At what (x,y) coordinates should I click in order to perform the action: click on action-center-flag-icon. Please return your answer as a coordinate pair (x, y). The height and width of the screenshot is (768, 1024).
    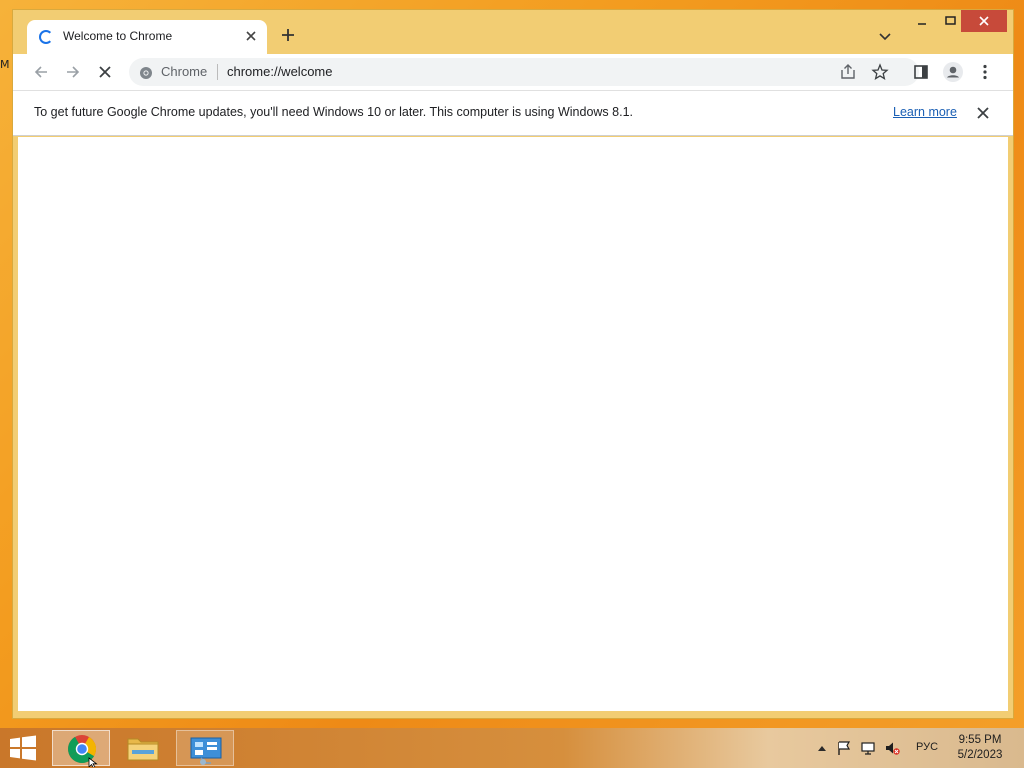
    Looking at the image, I should click on (844, 748).